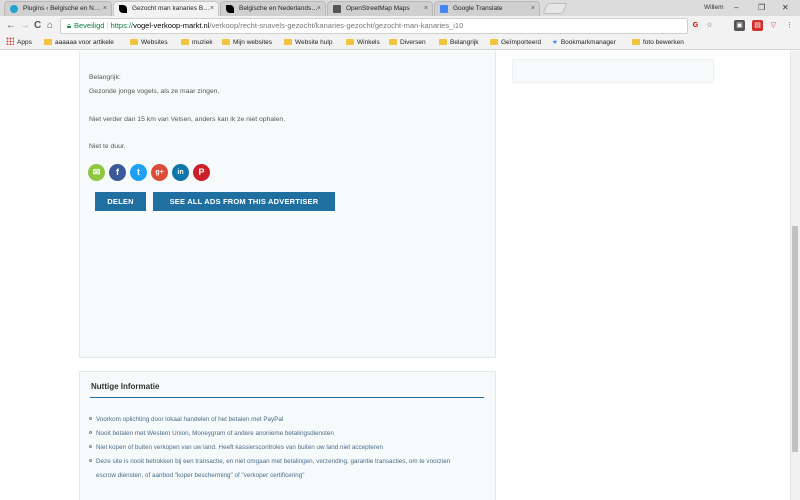 The image size is (800, 500). Describe the element at coordinates (96, 172) in the screenshot. I see `email-share-icon: ✉` at that location.